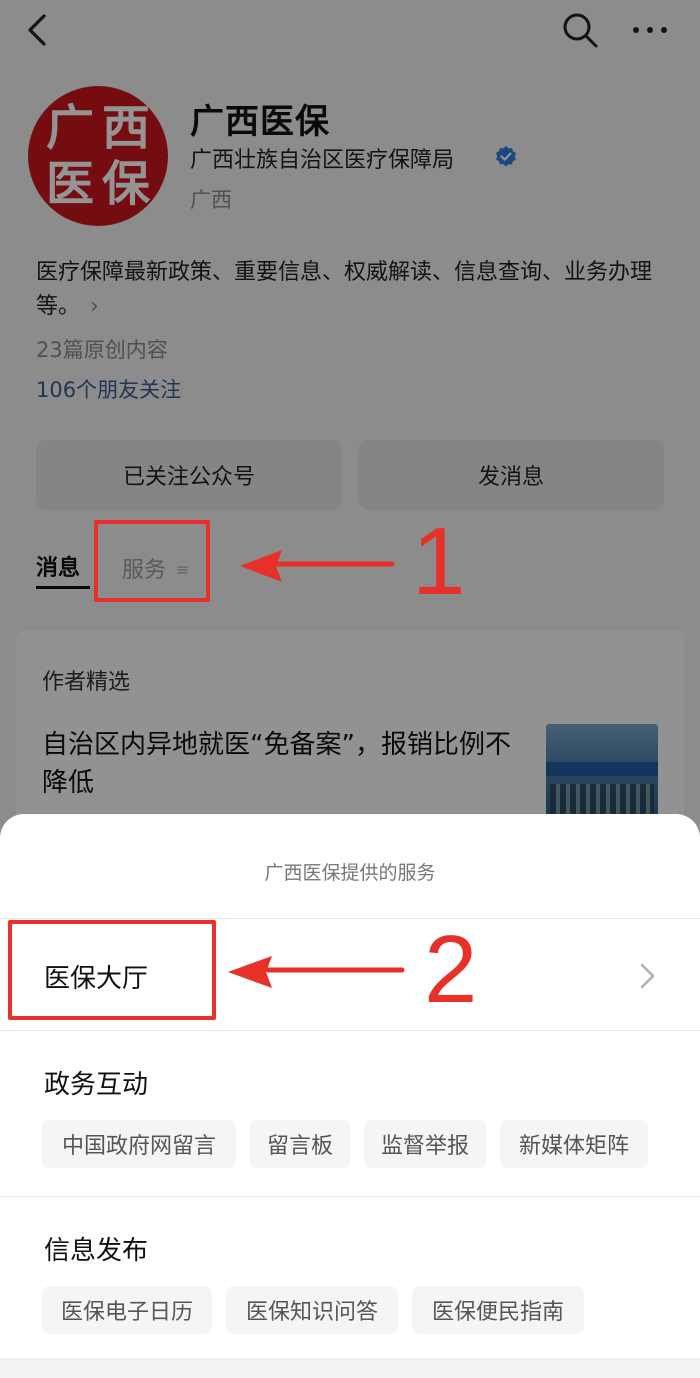 The width and height of the screenshot is (700, 1378). What do you see at coordinates (312, 1310) in the screenshot?
I see `chip-insurance-qa: 医保知识问答` at bounding box center [312, 1310].